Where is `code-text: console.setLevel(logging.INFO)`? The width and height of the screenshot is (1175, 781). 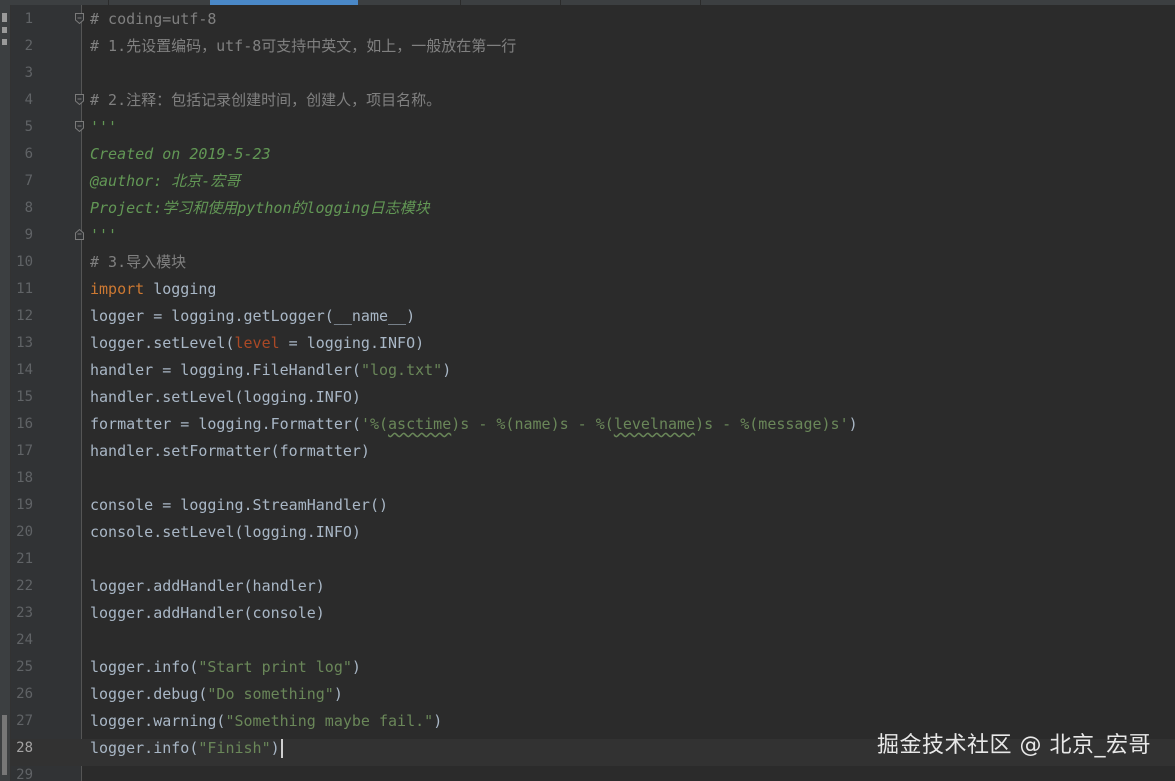
code-text: console.setLevel(logging.INFO) is located at coordinates (225, 532).